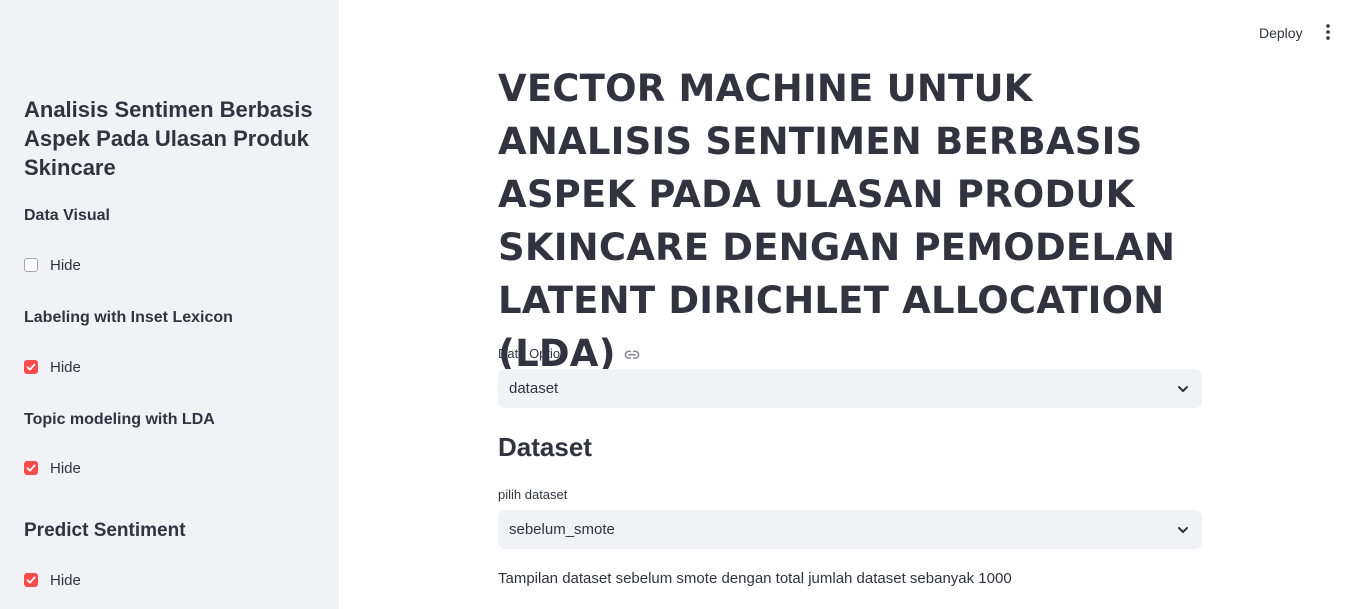 This screenshot has width=1349, height=609. I want to click on vertical-ellipsis-icon, so click(1328, 32).